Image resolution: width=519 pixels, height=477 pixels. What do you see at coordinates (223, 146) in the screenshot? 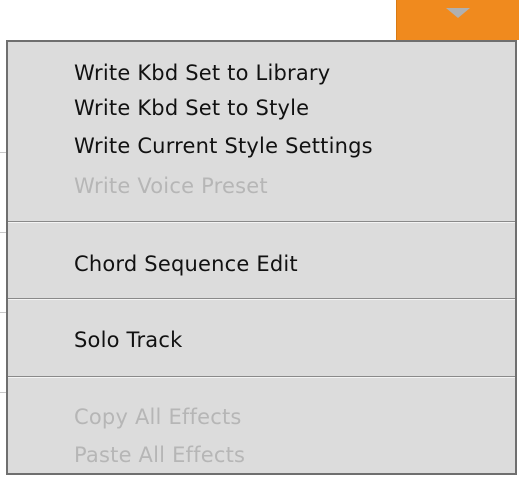
I see `menu-item-write-current-style-settings: Write Current Style Settings` at bounding box center [223, 146].